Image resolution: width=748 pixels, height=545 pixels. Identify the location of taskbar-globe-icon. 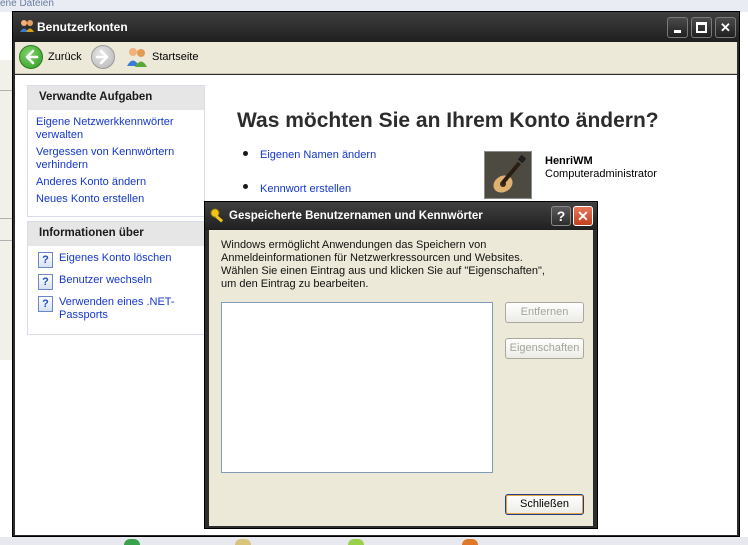
(132, 542).